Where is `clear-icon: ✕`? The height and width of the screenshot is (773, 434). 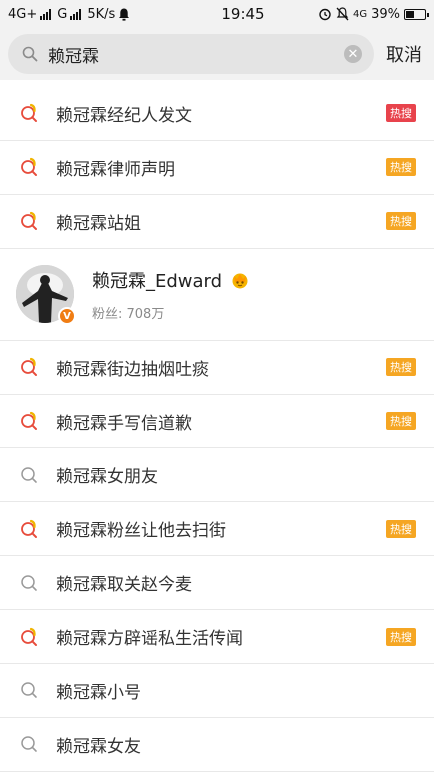
clear-icon: ✕ is located at coordinates (353, 54).